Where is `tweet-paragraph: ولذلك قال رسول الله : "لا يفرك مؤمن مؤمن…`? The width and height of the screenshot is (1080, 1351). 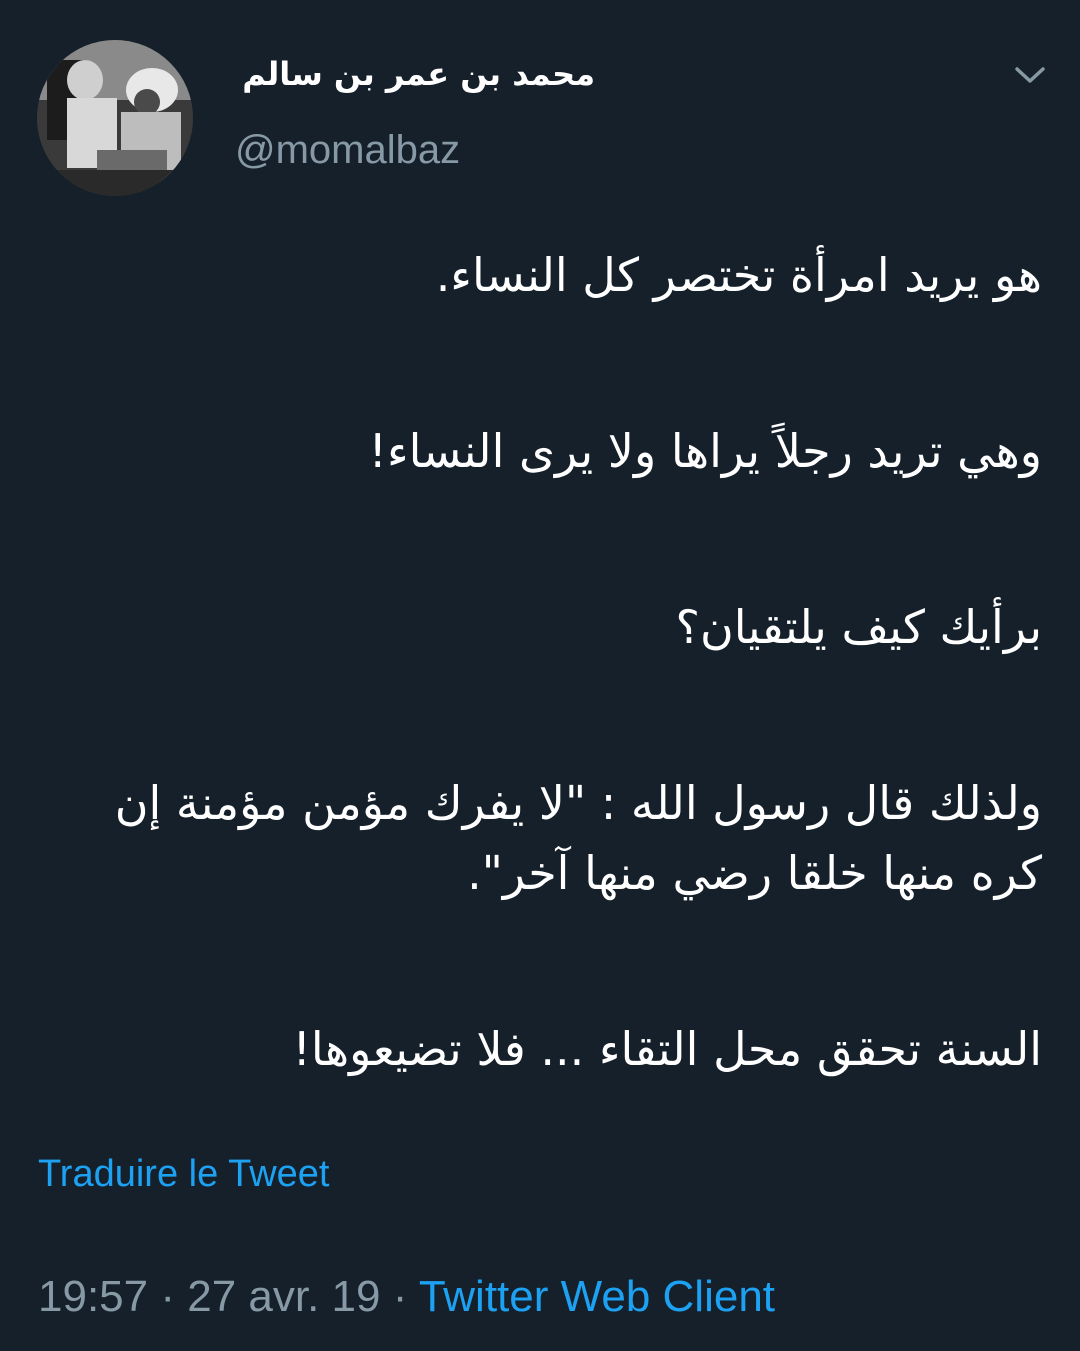
tweet-paragraph: ولذلك قال رسول الله : "لا يفرك مؤمن مؤمن… is located at coordinates (578, 838).